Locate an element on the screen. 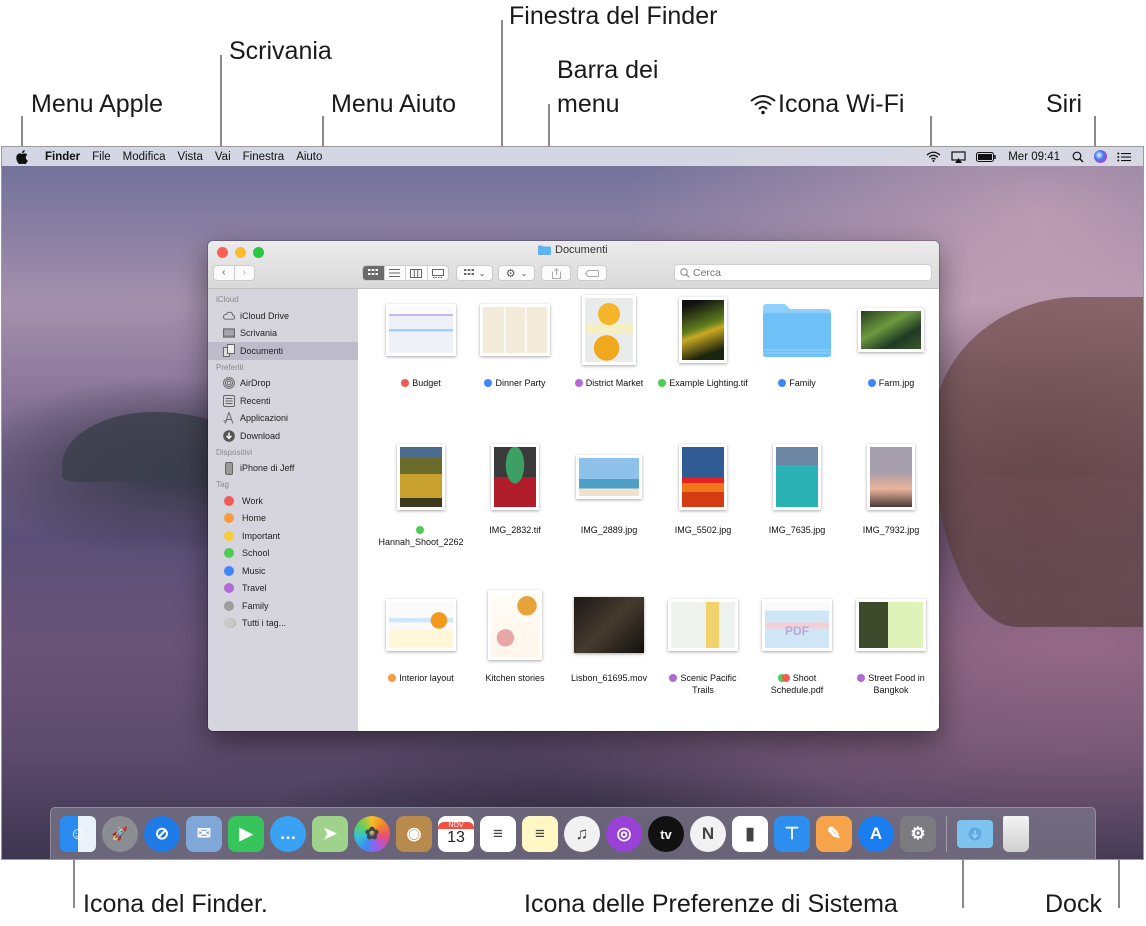 This screenshot has height=926, width=1146. search-input is located at coordinates (803, 272).